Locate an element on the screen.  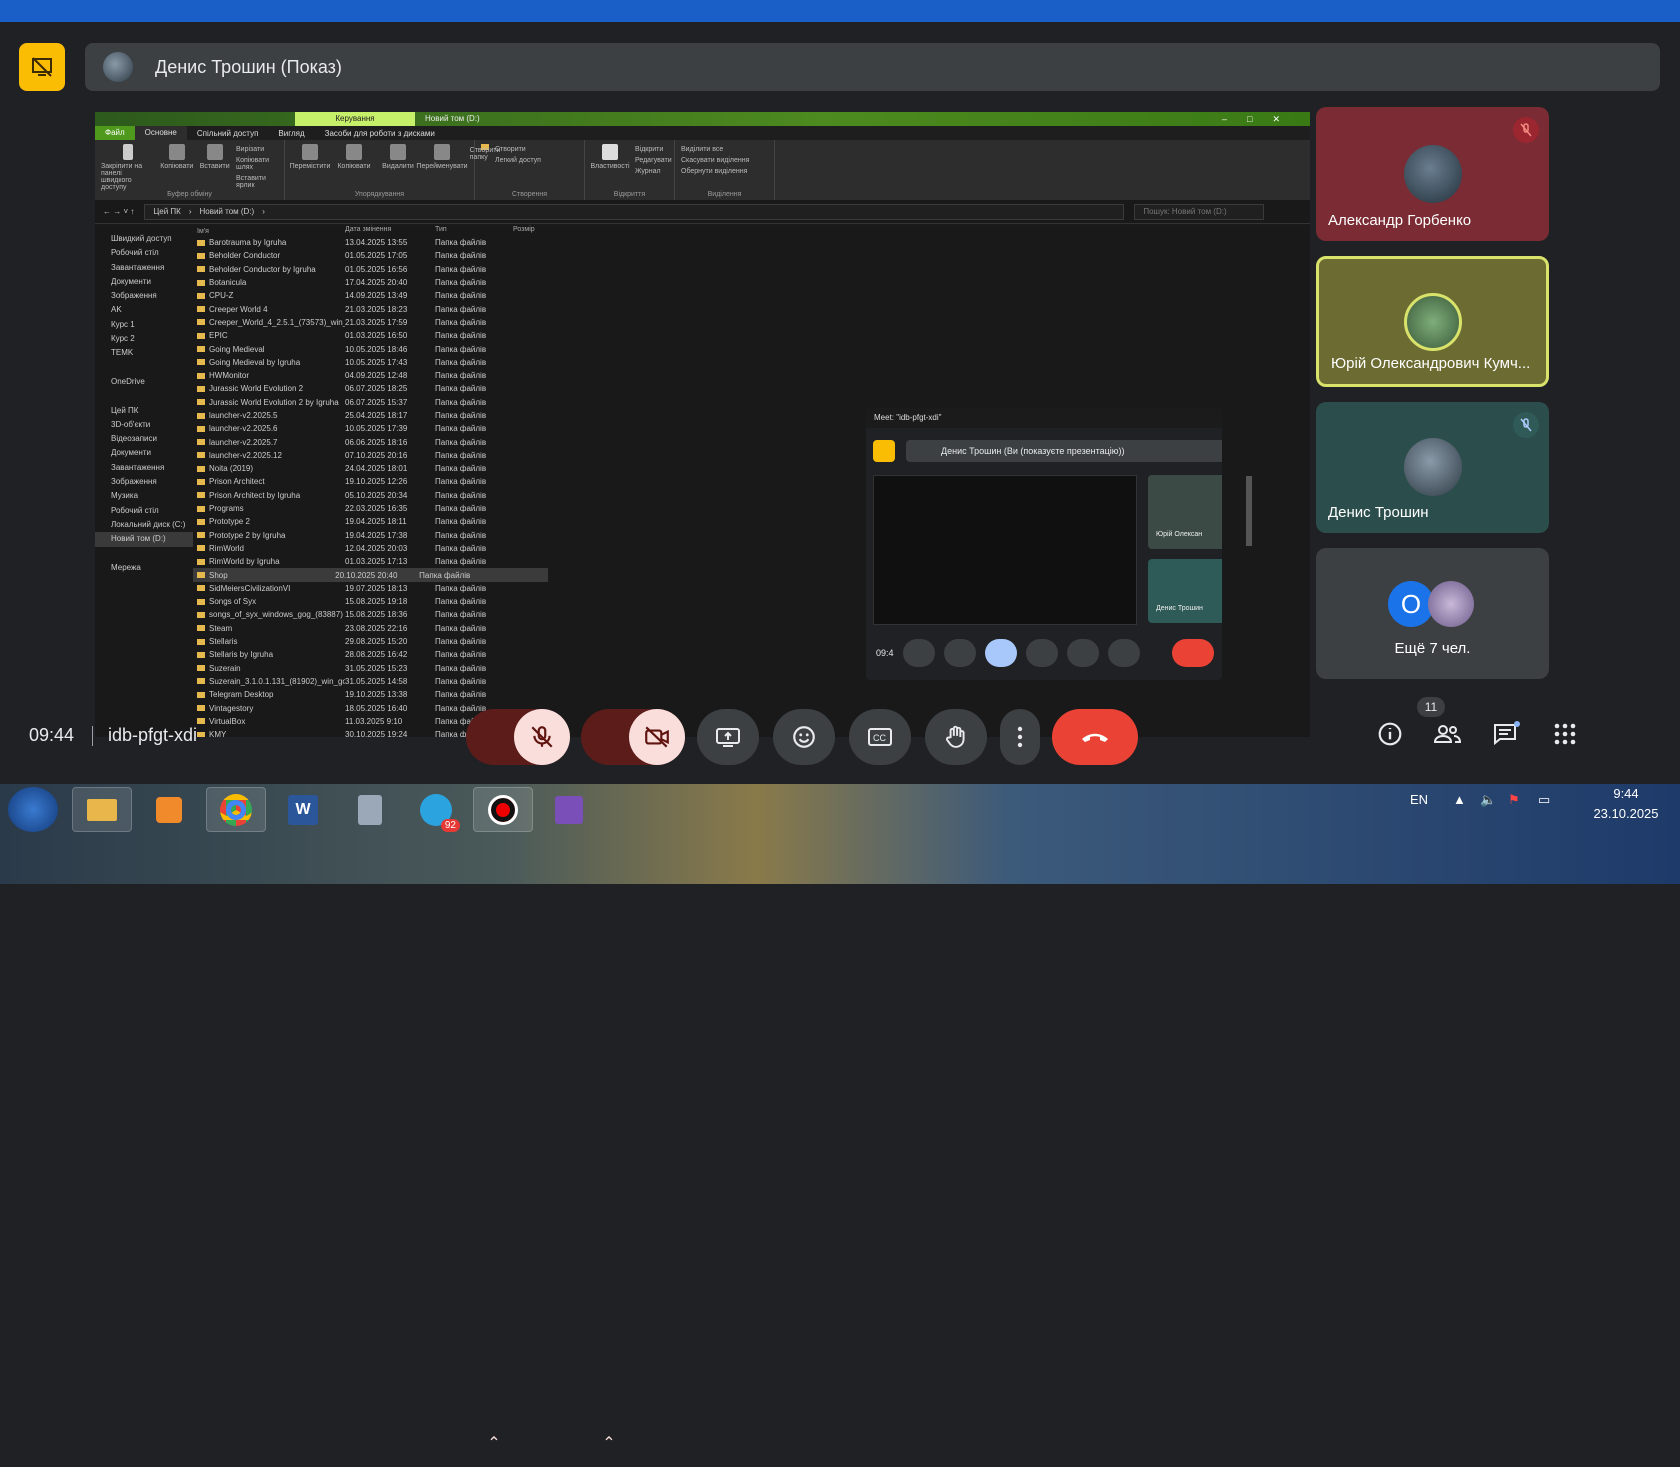
activities-button is located at coordinates (1565, 734).